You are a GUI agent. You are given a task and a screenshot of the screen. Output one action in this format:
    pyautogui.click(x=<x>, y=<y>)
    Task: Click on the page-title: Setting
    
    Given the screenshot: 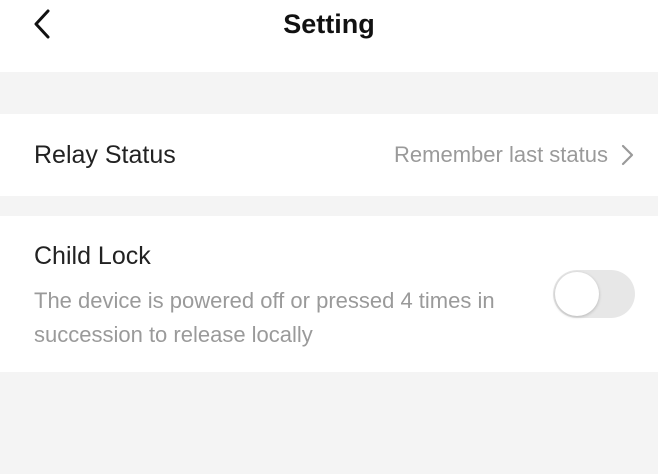 What is the action you would take?
    pyautogui.click(x=329, y=24)
    